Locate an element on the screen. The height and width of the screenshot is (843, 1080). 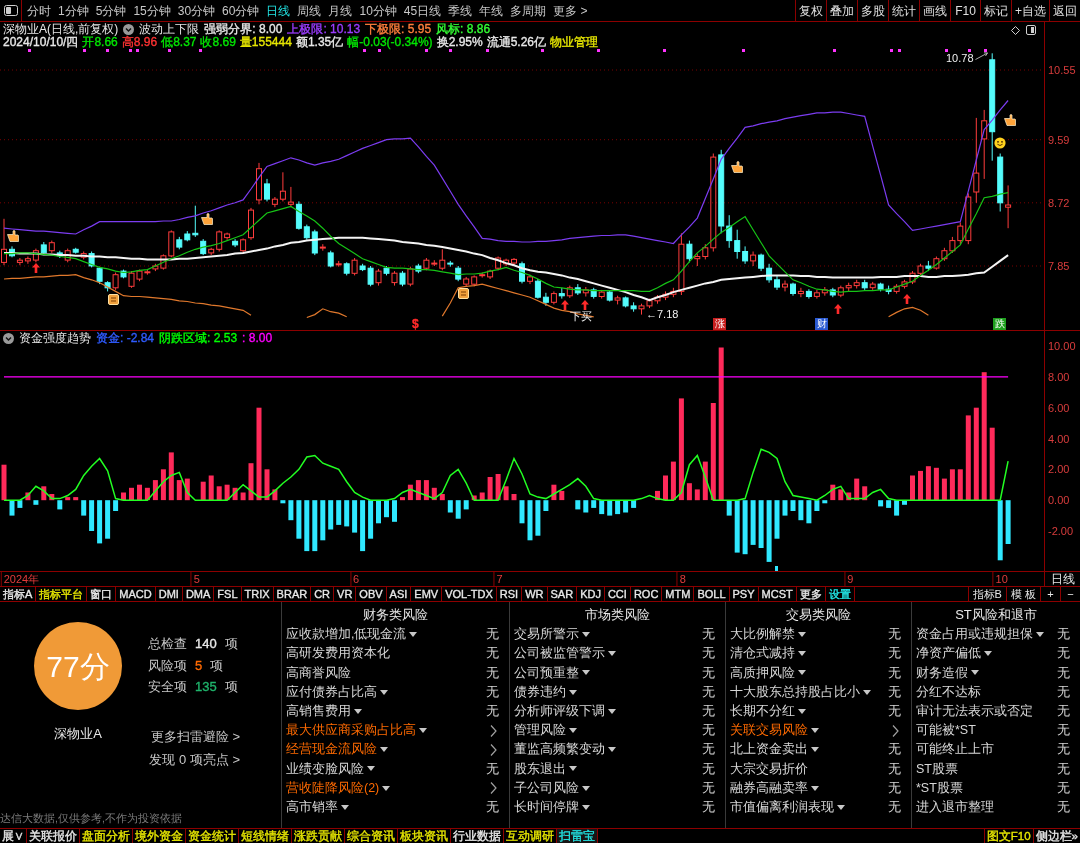
risk-item-label: 子公司风险 is located at coordinates (546, 788).